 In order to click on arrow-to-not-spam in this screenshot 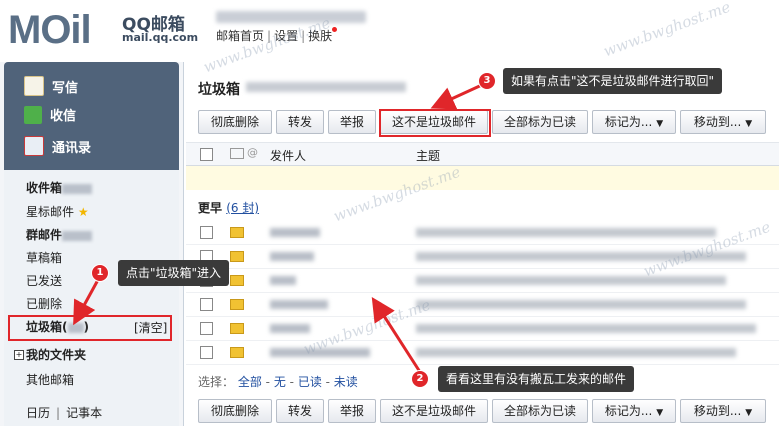, I will do `click(457, 96)`.